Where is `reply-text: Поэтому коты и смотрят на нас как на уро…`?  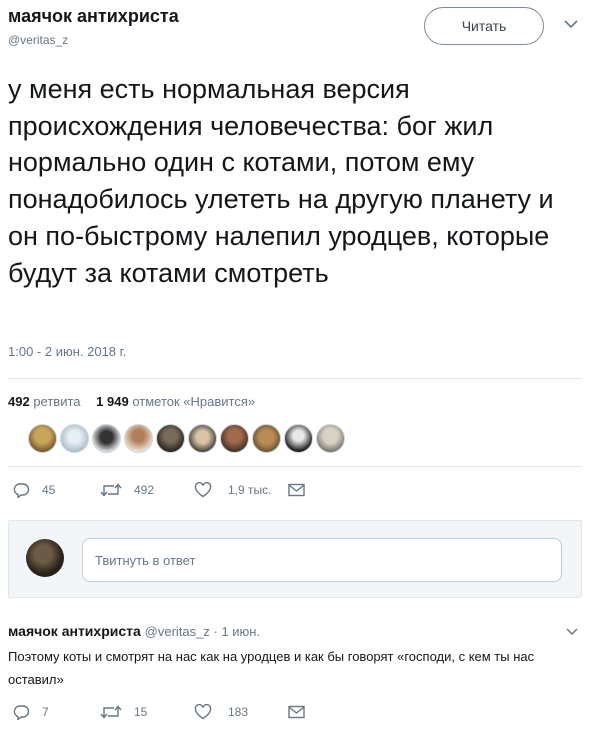
reply-text: Поэтому коты и смотрят на нас как на уро… is located at coordinates (271, 668).